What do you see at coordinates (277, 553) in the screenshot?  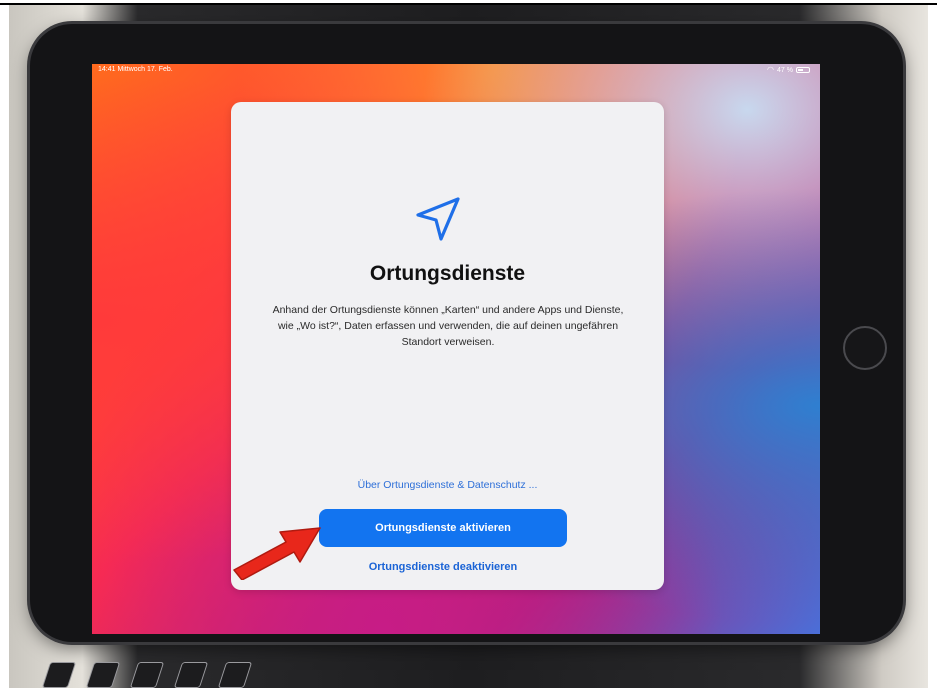 I see `red-pointer-arrow-icon` at bounding box center [277, 553].